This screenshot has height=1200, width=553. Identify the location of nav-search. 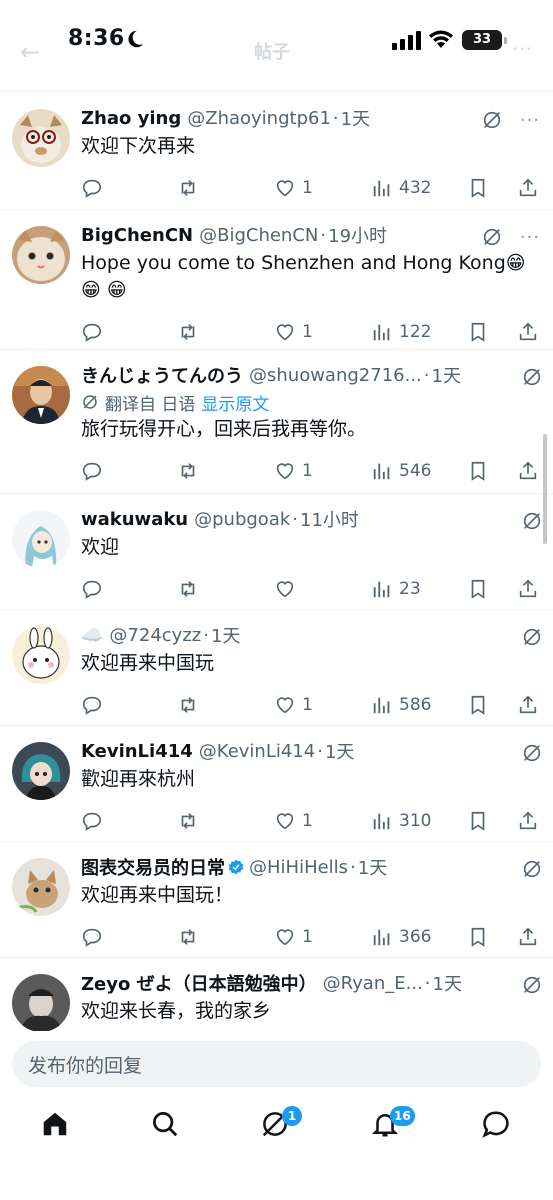
(166, 1125).